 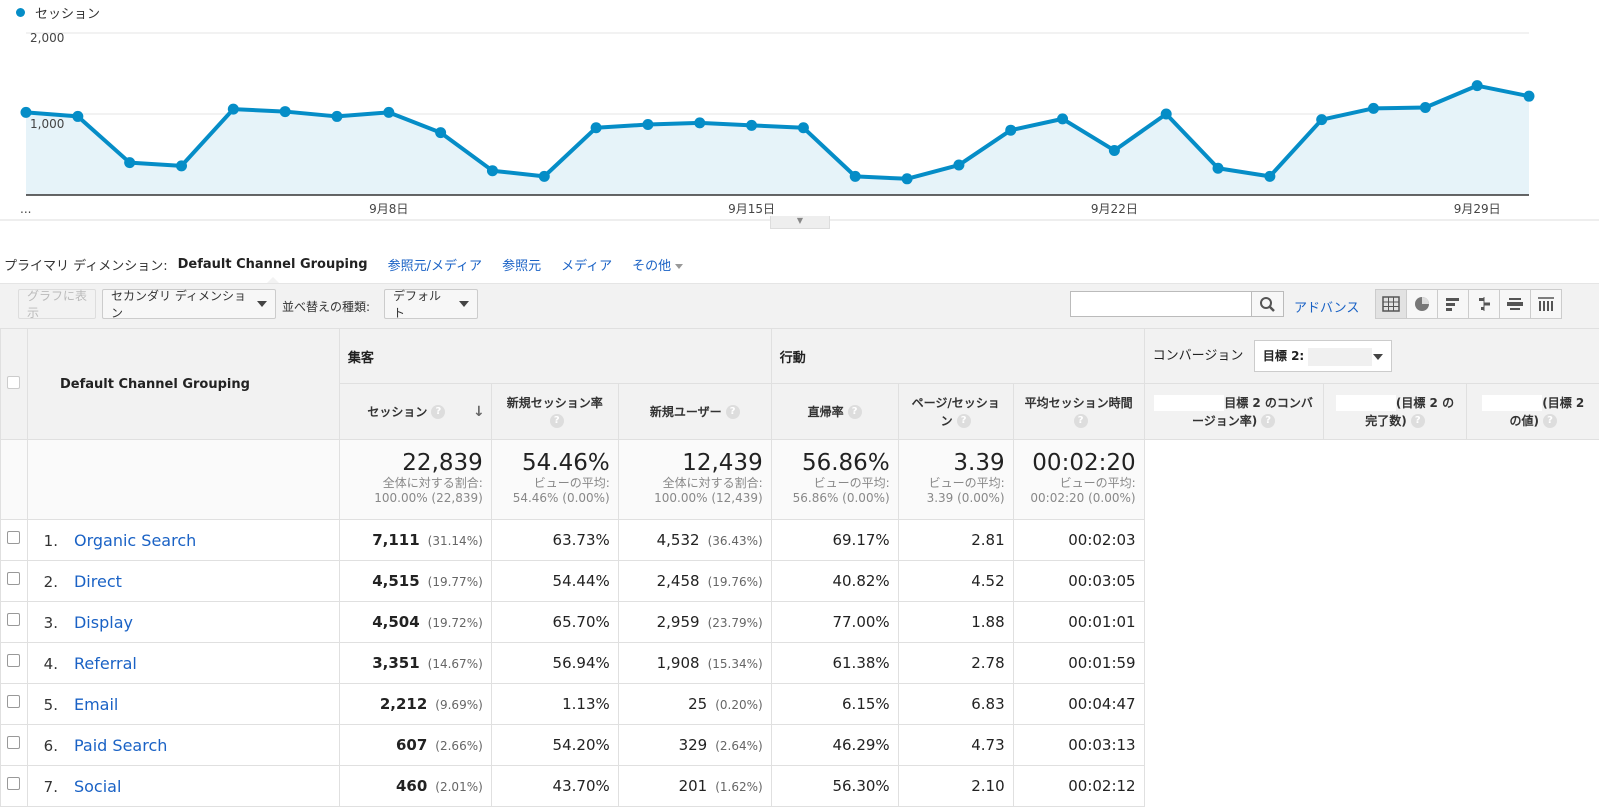 What do you see at coordinates (834, 412) in the screenshot?
I see `col-bounce-rate: 直帰率?` at bounding box center [834, 412].